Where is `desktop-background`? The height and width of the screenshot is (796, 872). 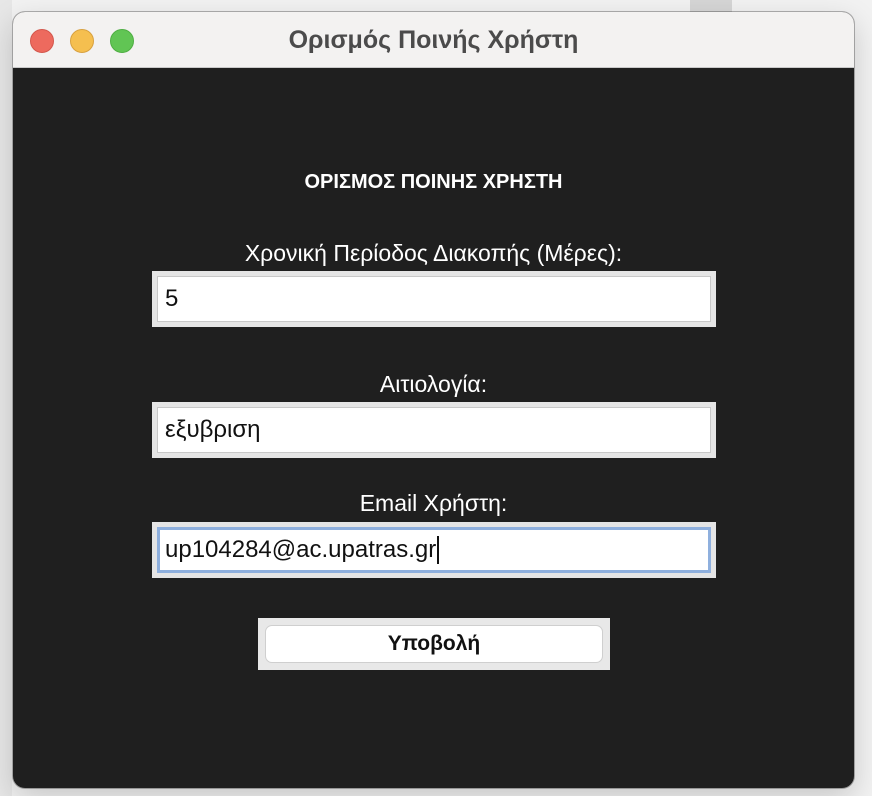 desktop-background is located at coordinates (6, 398).